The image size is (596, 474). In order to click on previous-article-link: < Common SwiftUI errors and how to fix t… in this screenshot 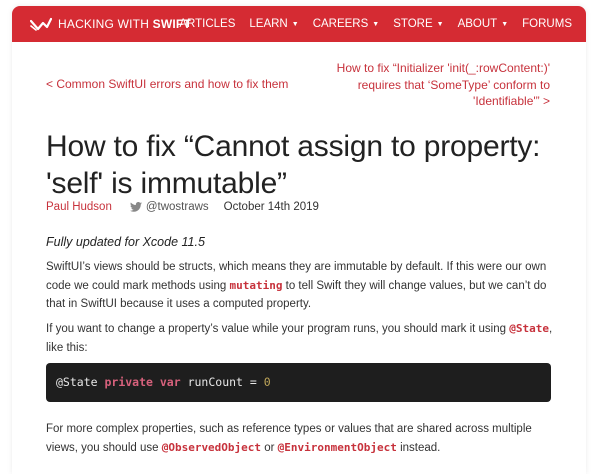, I will do `click(167, 84)`.